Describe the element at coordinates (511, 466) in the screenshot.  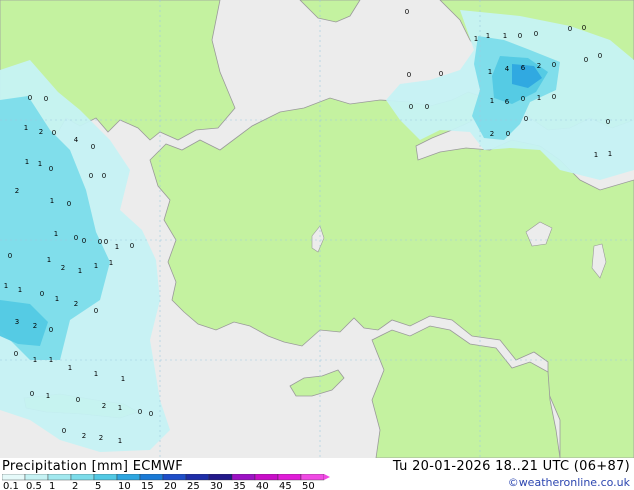
I see `valid-time: Tu 20-01-2026 18..21 UTC (06+87)` at that location.